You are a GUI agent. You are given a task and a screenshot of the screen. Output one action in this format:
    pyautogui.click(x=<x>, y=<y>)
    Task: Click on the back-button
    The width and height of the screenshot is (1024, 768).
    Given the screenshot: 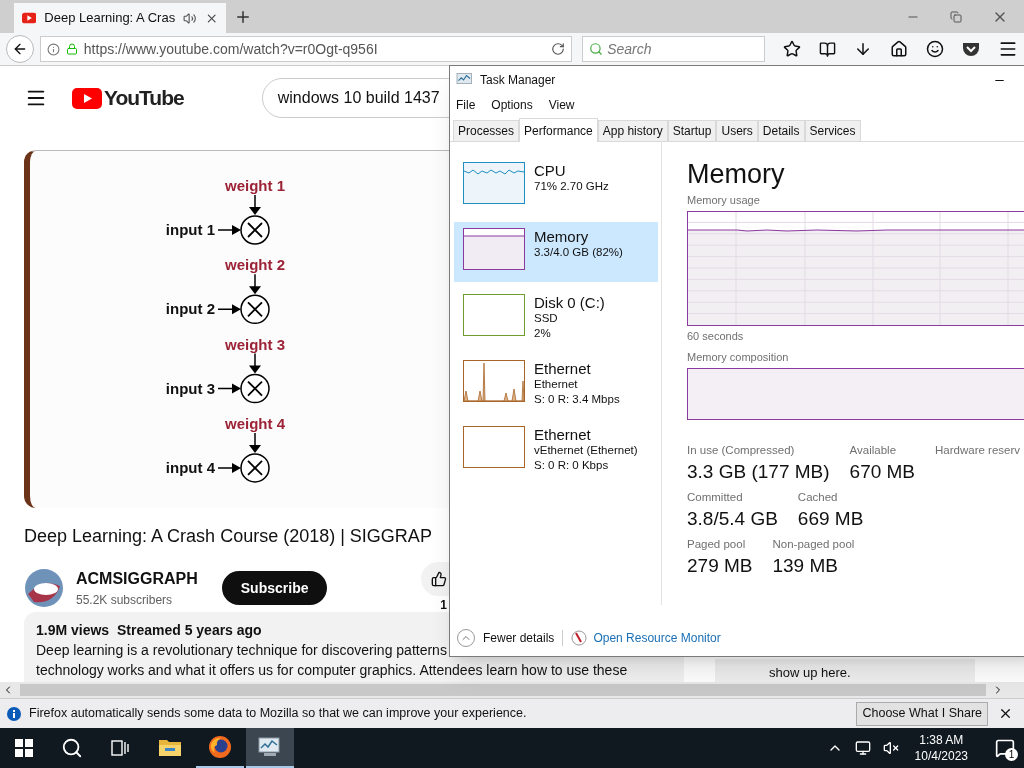 What is the action you would take?
    pyautogui.click(x=20, y=49)
    